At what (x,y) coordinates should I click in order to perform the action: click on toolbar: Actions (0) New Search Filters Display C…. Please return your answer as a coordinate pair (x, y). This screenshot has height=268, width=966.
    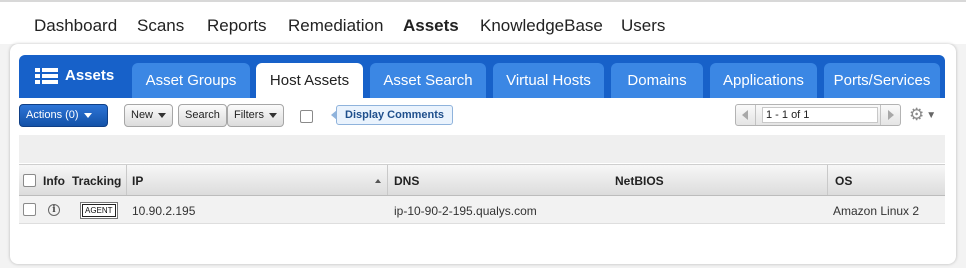
    Looking at the image, I should click on (482, 118).